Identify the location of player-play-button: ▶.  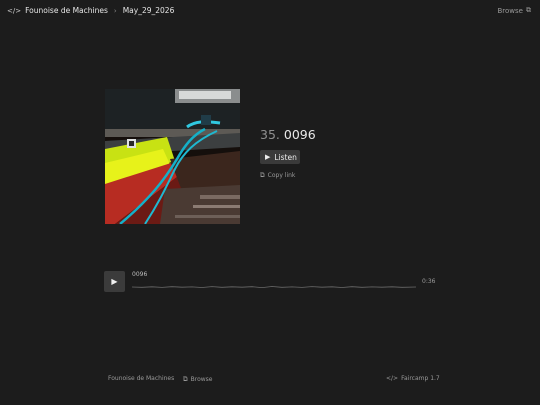
(114, 281).